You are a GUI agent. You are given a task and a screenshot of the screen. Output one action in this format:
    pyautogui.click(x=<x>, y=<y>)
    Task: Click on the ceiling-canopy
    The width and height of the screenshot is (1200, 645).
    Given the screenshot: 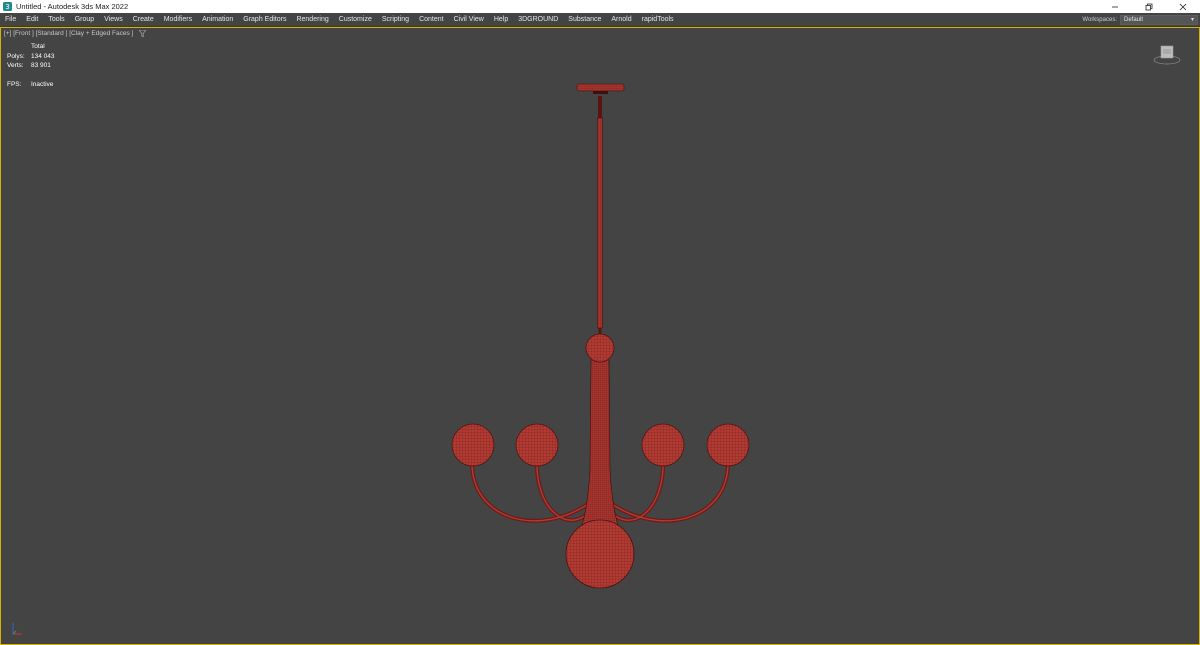 What is the action you would take?
    pyautogui.click(x=600, y=88)
    